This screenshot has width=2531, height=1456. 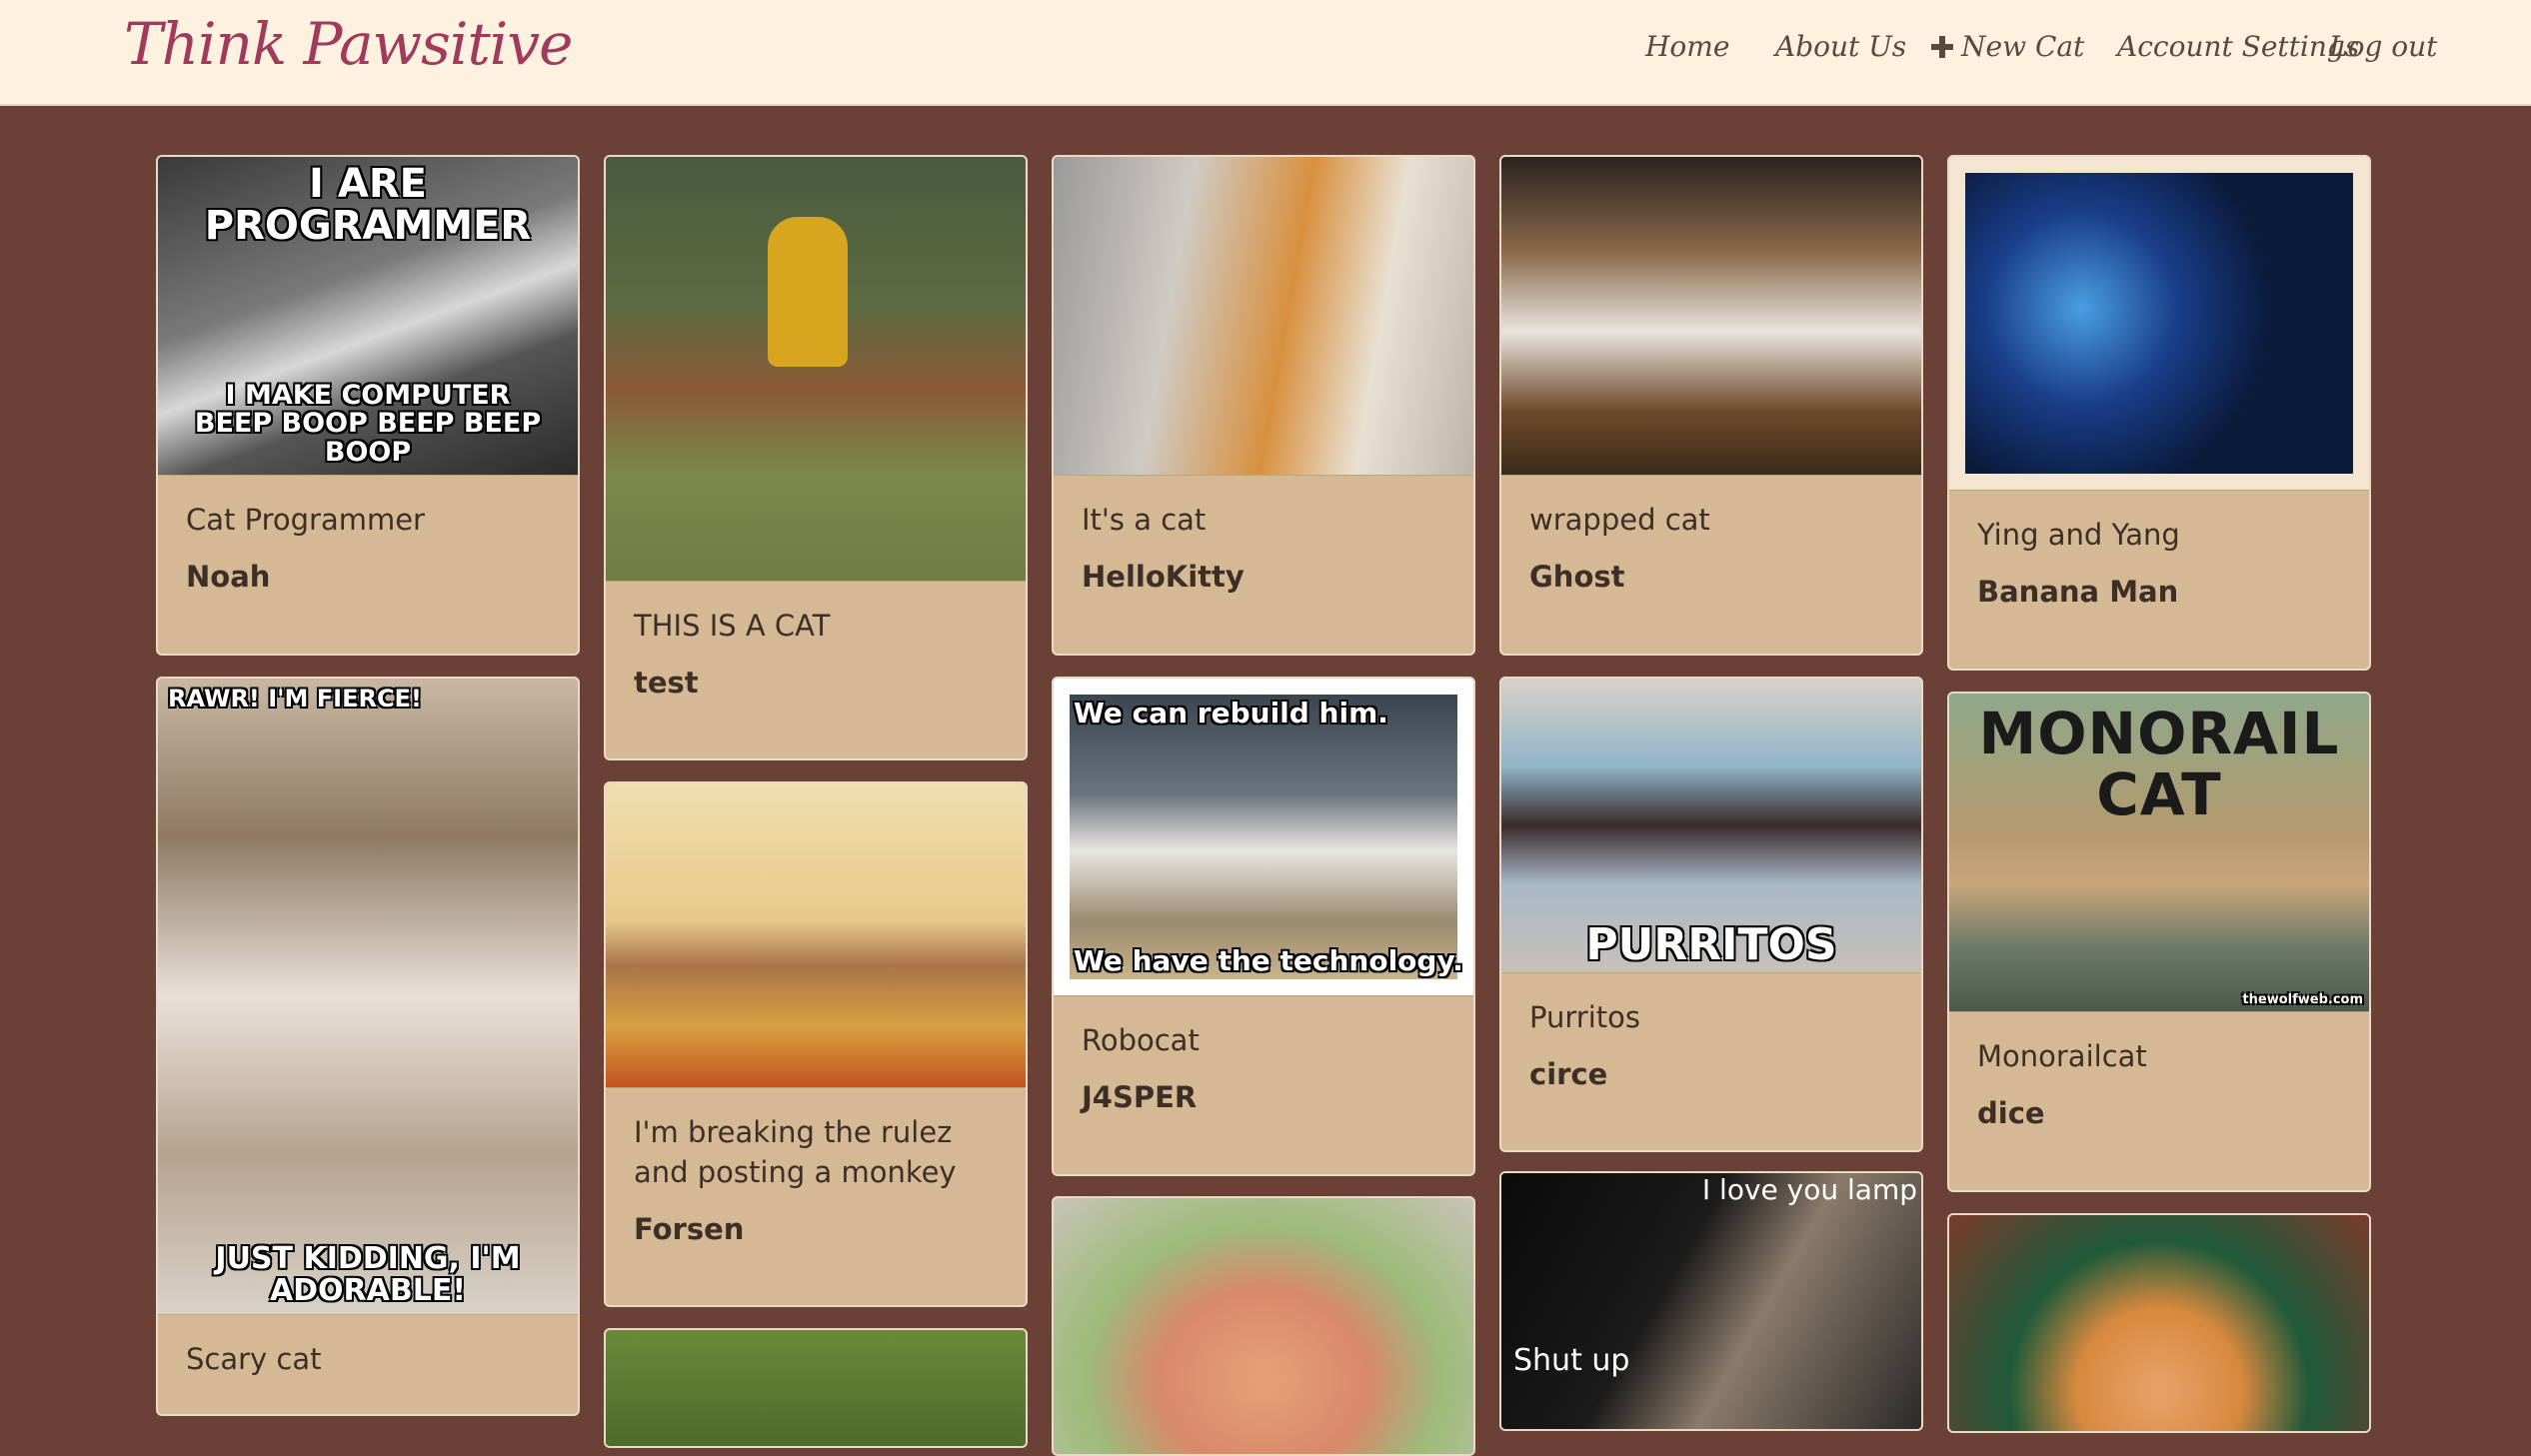 I want to click on post-author: dice, so click(x=2159, y=1113).